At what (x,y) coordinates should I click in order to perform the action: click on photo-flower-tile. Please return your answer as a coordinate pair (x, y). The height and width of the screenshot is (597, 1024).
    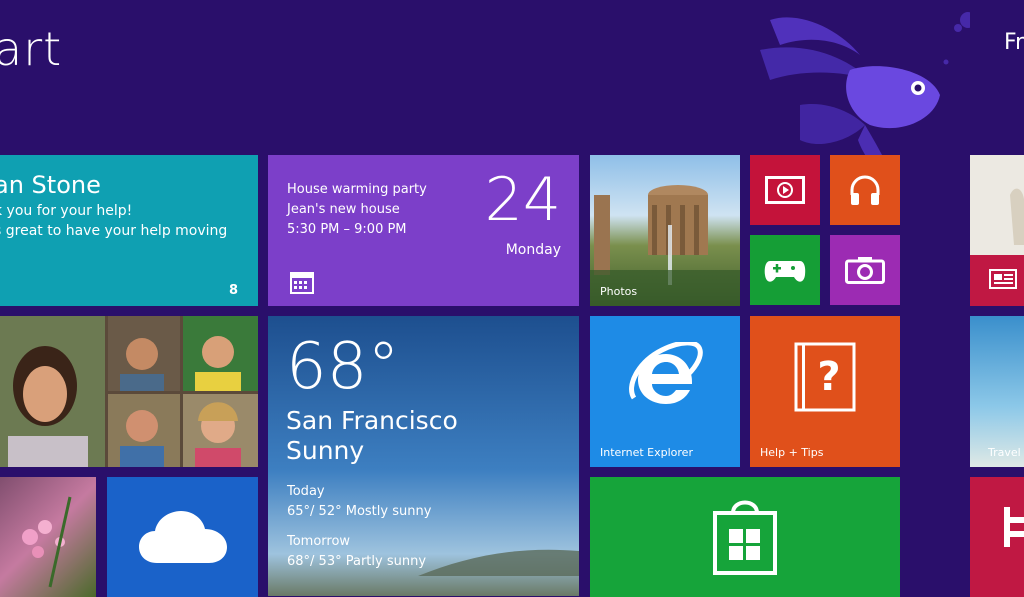
    Looking at the image, I should click on (48, 537).